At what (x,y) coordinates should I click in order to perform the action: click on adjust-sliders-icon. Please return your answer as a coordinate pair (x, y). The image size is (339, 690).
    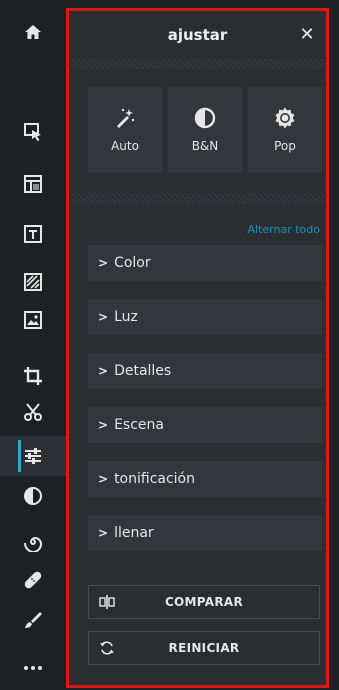
    Looking at the image, I should click on (33, 456).